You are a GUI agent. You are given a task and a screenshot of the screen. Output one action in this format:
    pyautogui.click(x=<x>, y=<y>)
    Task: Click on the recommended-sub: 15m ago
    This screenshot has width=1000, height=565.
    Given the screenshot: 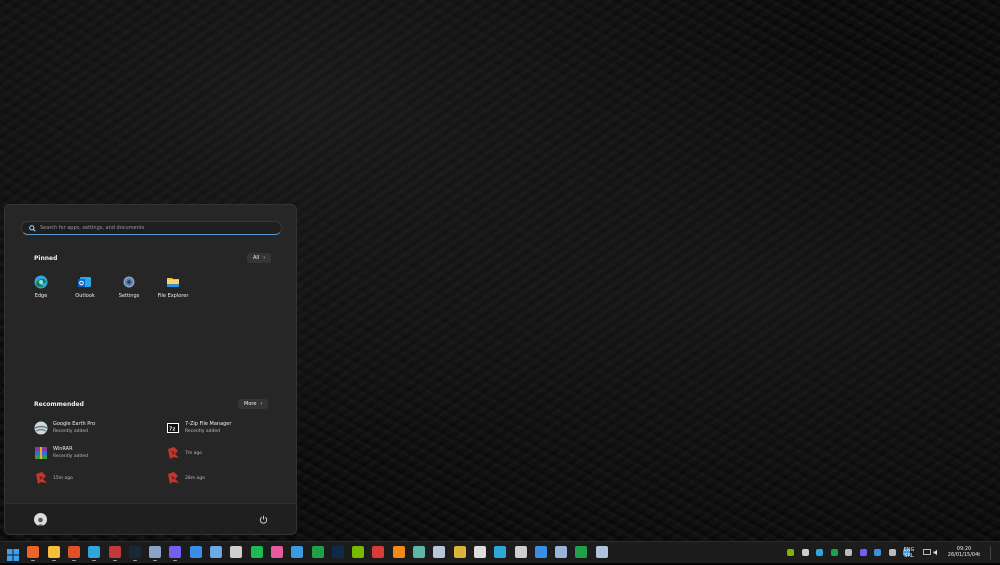 What is the action you would take?
    pyautogui.click(x=63, y=478)
    